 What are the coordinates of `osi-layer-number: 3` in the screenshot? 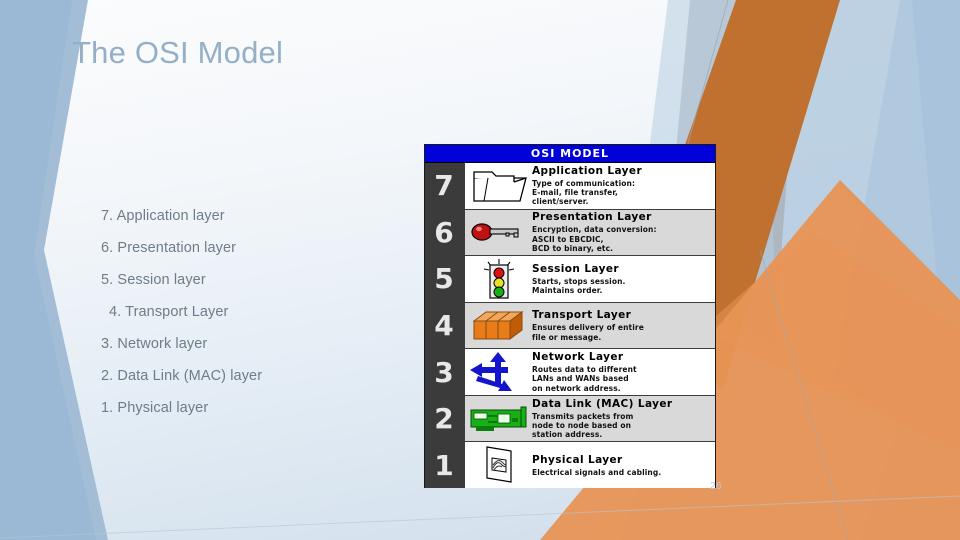 It's located at (444, 372).